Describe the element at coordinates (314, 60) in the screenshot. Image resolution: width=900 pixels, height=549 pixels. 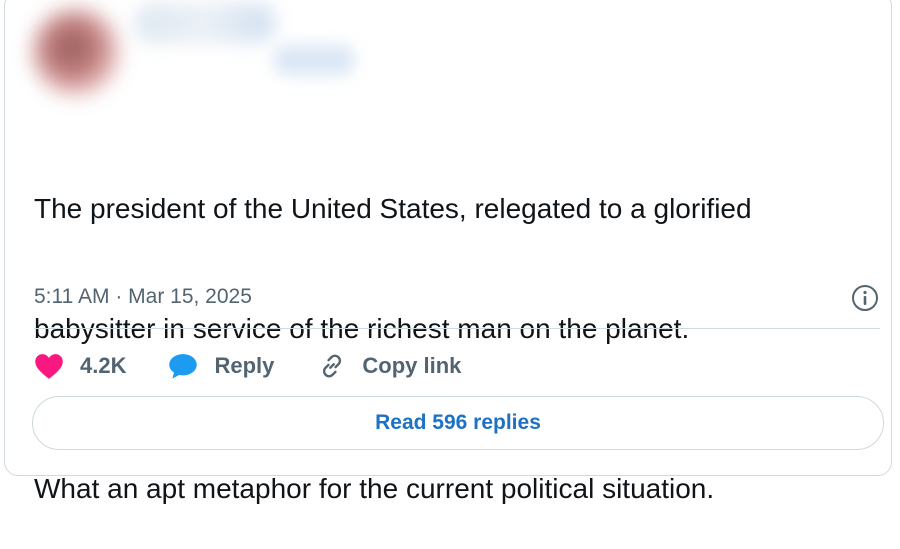
I see `author-handle-blurred` at that location.